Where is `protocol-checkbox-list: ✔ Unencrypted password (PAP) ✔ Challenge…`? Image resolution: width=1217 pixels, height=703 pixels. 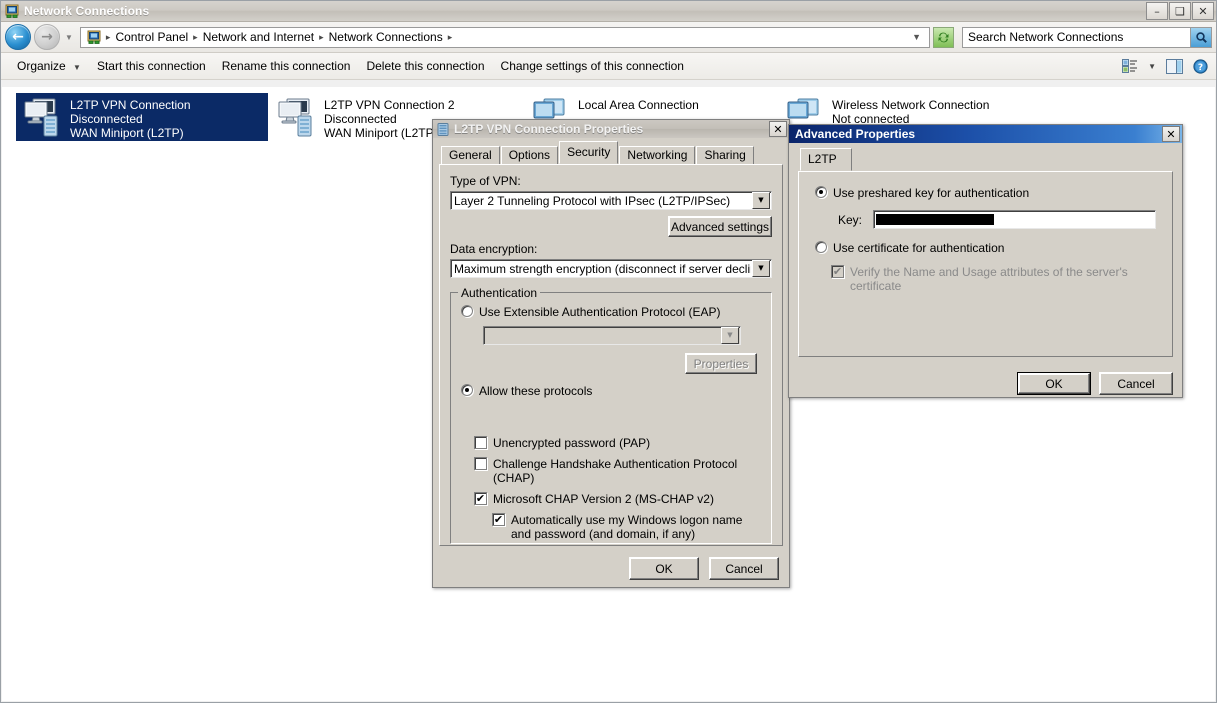 protocol-checkbox-list: ✔ Unencrypted password (PAP) ✔ Challenge… is located at coordinates (617, 488).